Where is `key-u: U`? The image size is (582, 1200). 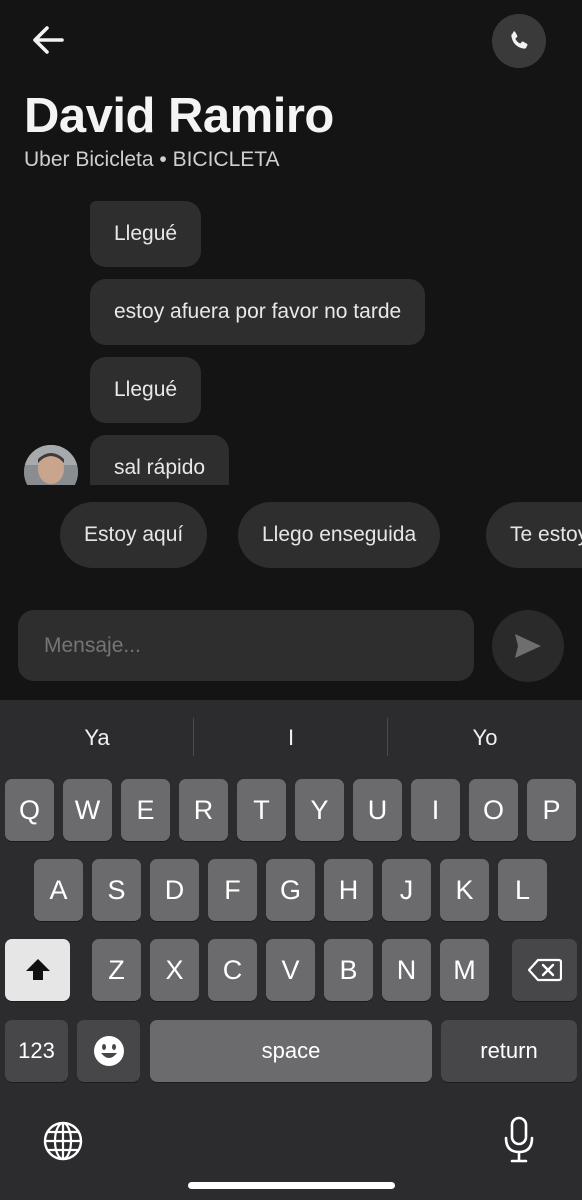
key-u: U is located at coordinates (377, 810).